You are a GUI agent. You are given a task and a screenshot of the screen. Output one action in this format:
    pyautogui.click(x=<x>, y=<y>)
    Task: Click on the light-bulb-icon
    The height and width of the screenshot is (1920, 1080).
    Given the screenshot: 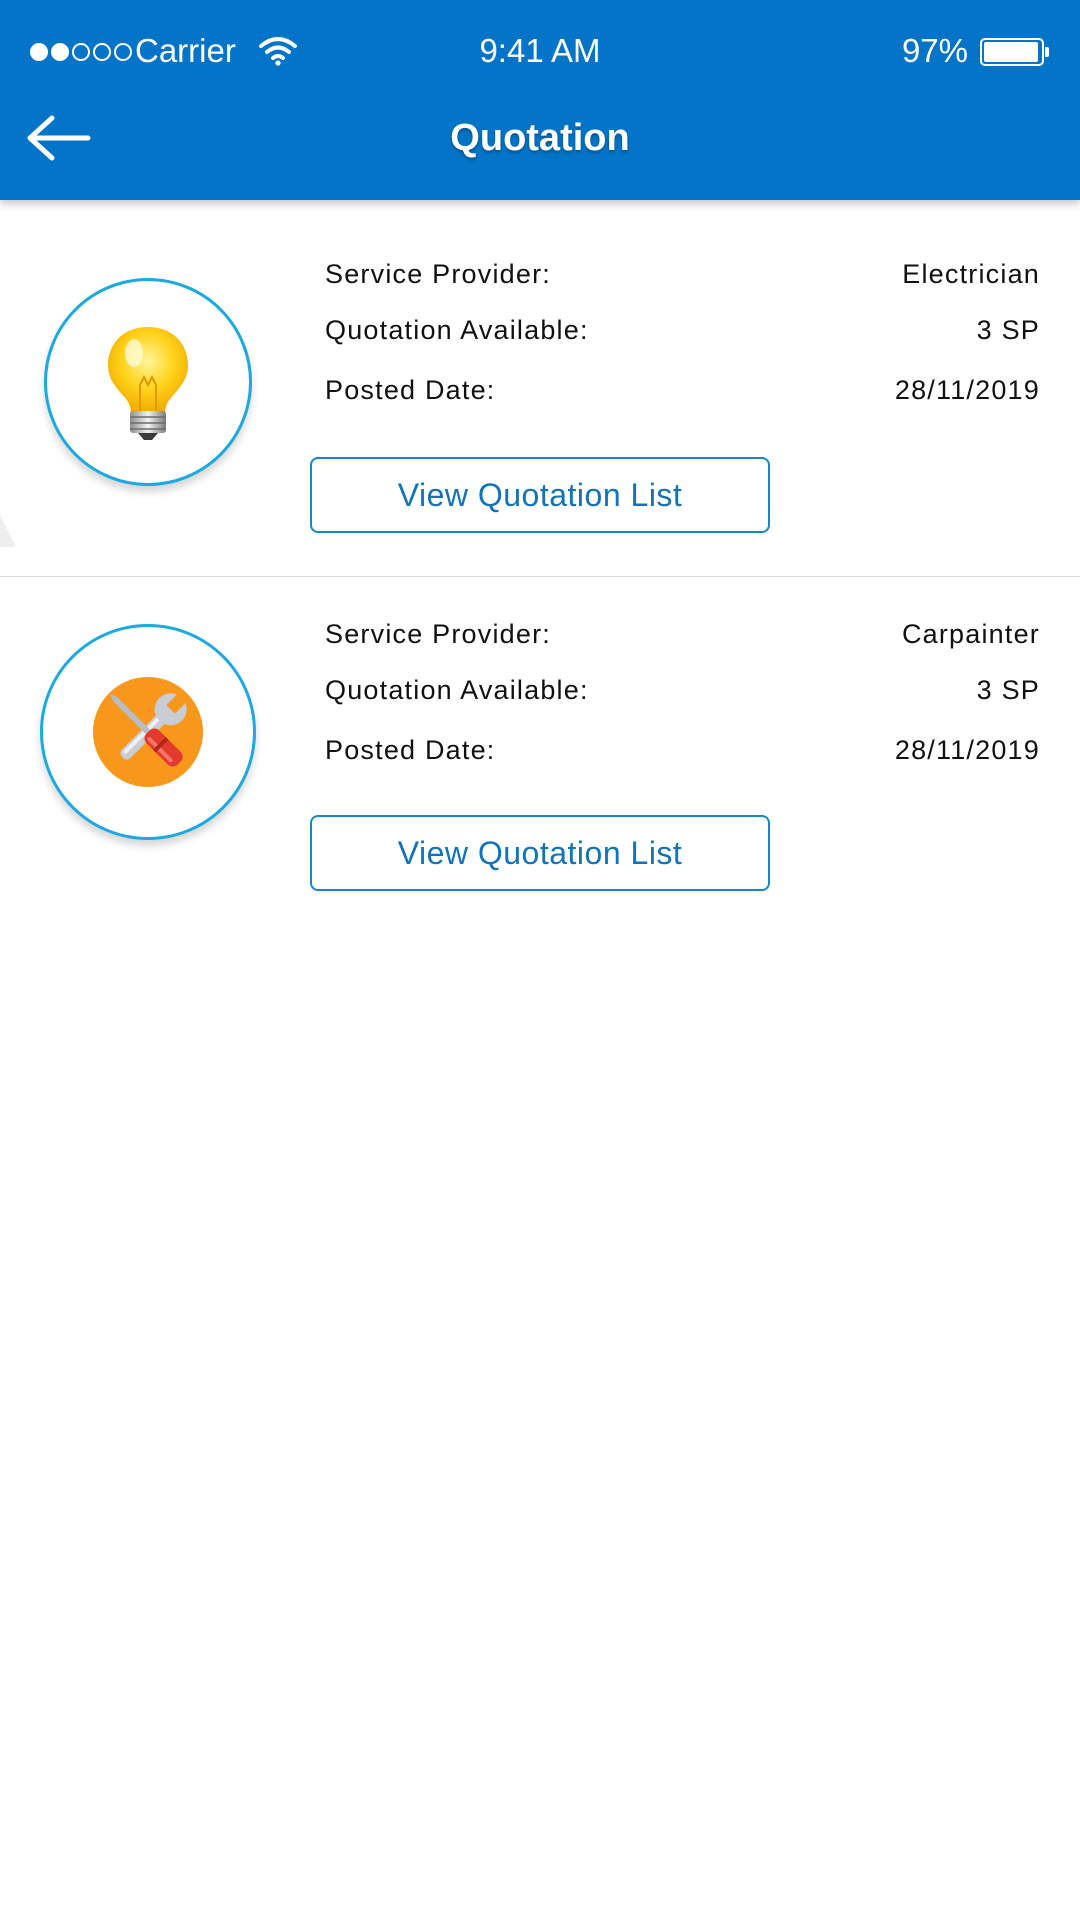 What is the action you would take?
    pyautogui.click(x=148, y=383)
    